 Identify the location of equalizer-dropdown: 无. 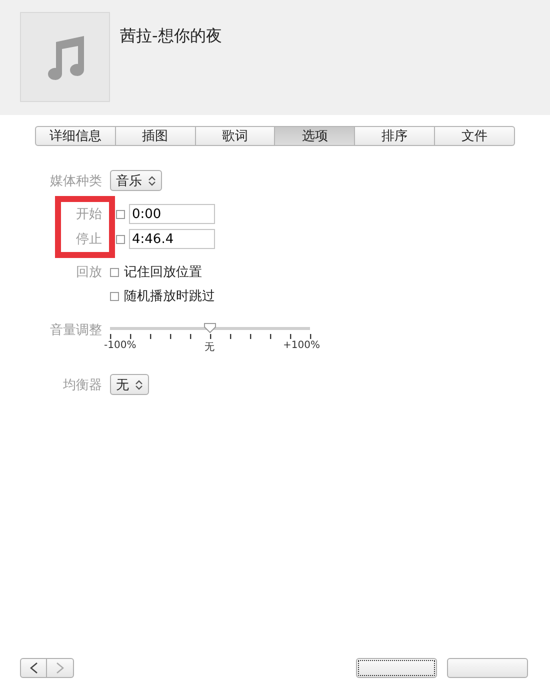
(129, 384).